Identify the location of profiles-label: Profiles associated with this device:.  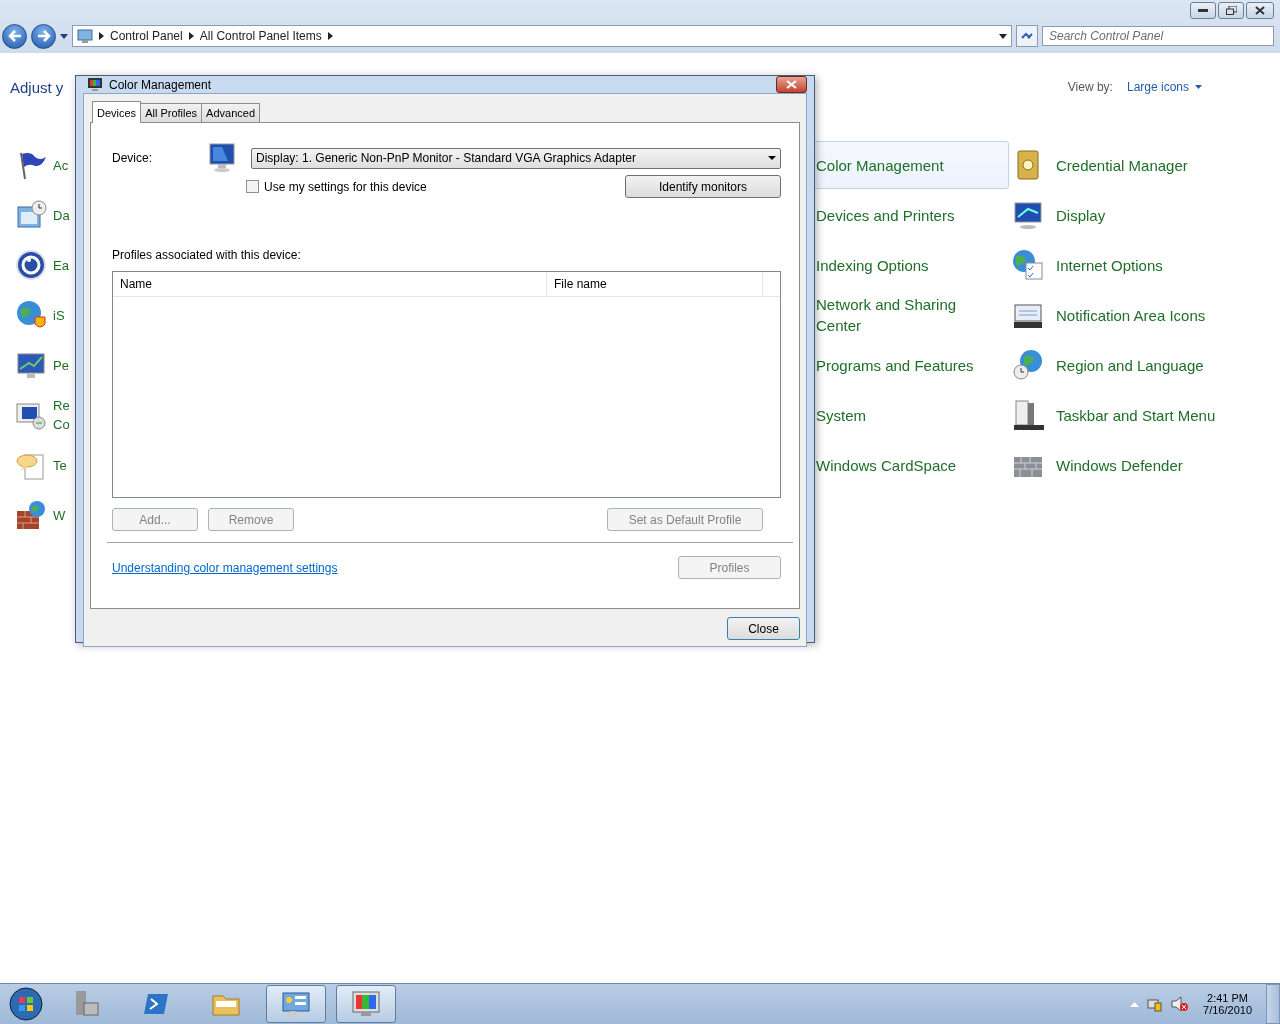
(206, 255).